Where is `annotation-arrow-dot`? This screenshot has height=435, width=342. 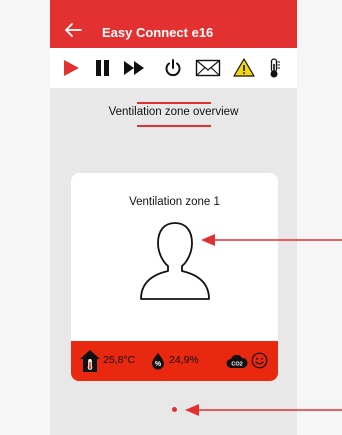
annotation-arrow-dot is located at coordinates (263, 410).